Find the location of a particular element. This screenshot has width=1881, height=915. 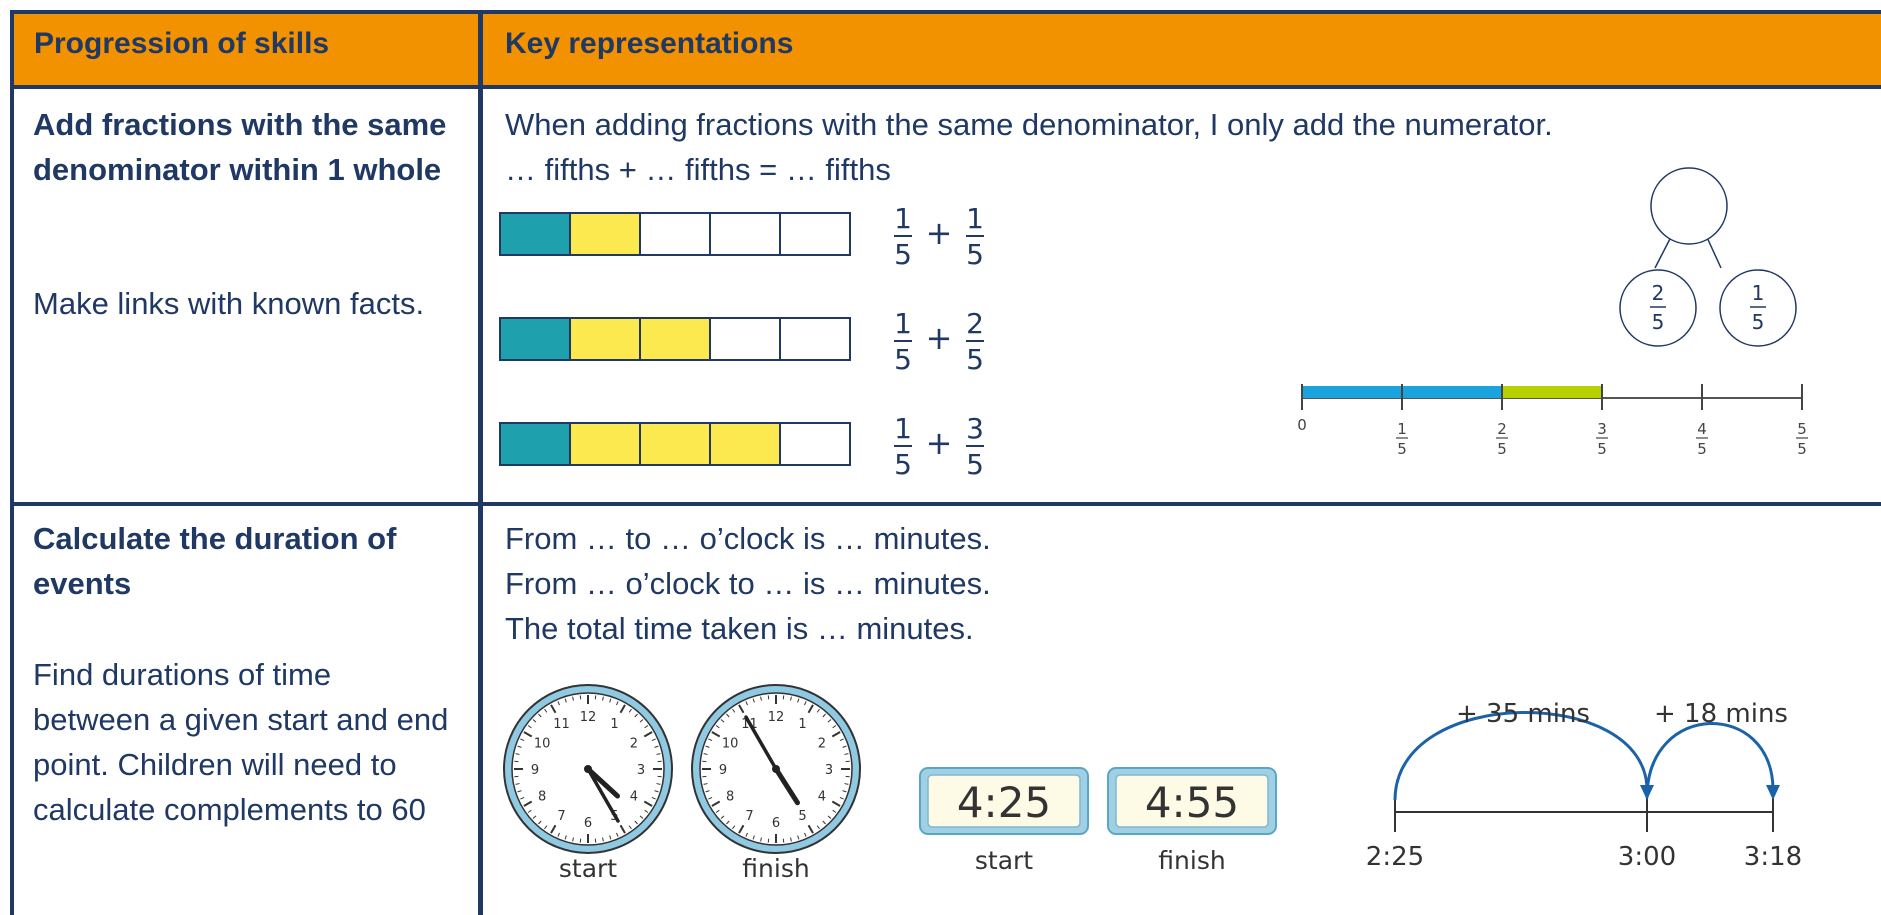

clock-numeral: 11 is located at coordinates (561, 724).